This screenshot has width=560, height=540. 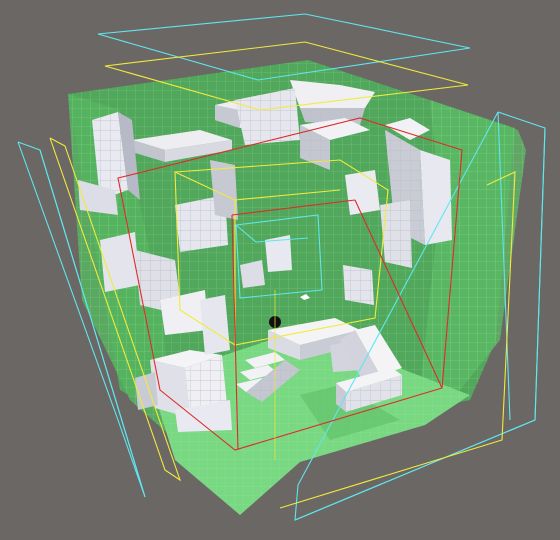 What do you see at coordinates (146, 391) in the screenshot?
I see `block-floor-step-left` at bounding box center [146, 391].